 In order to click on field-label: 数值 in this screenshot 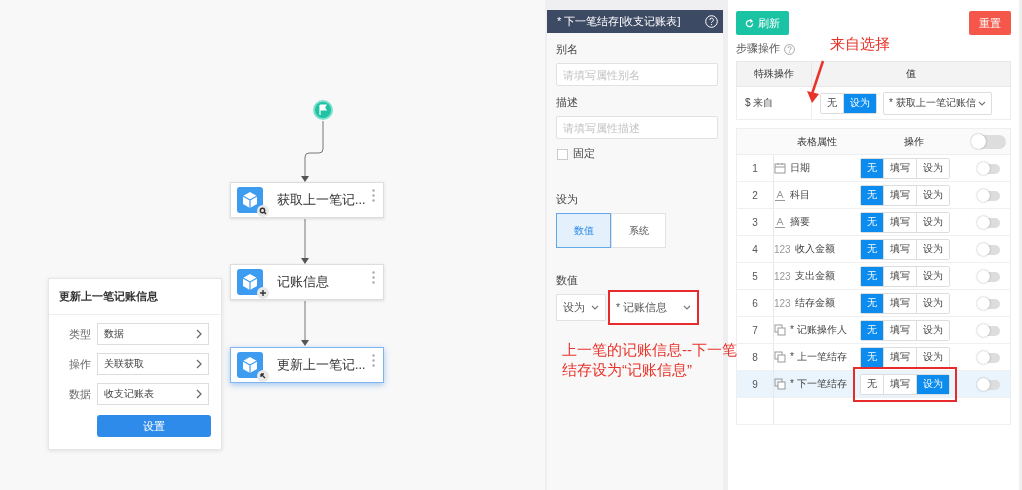, I will do `click(567, 281)`.